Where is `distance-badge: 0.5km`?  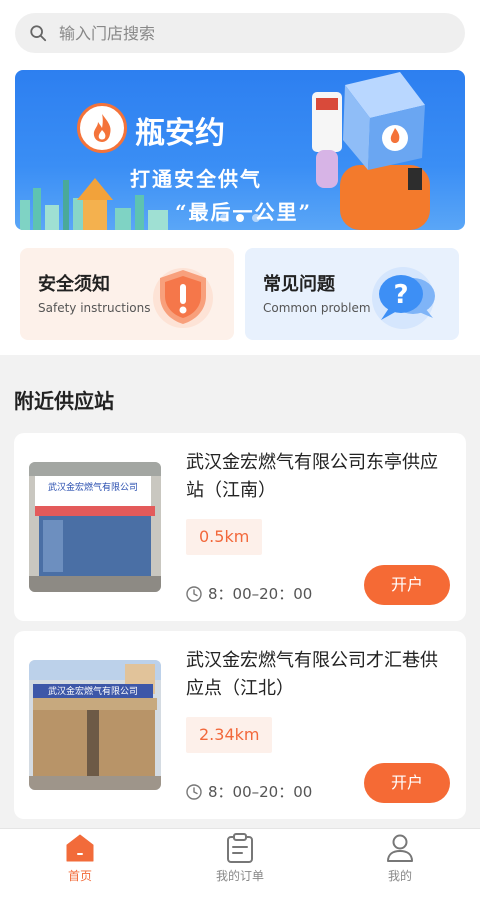
distance-badge: 0.5km is located at coordinates (224, 537).